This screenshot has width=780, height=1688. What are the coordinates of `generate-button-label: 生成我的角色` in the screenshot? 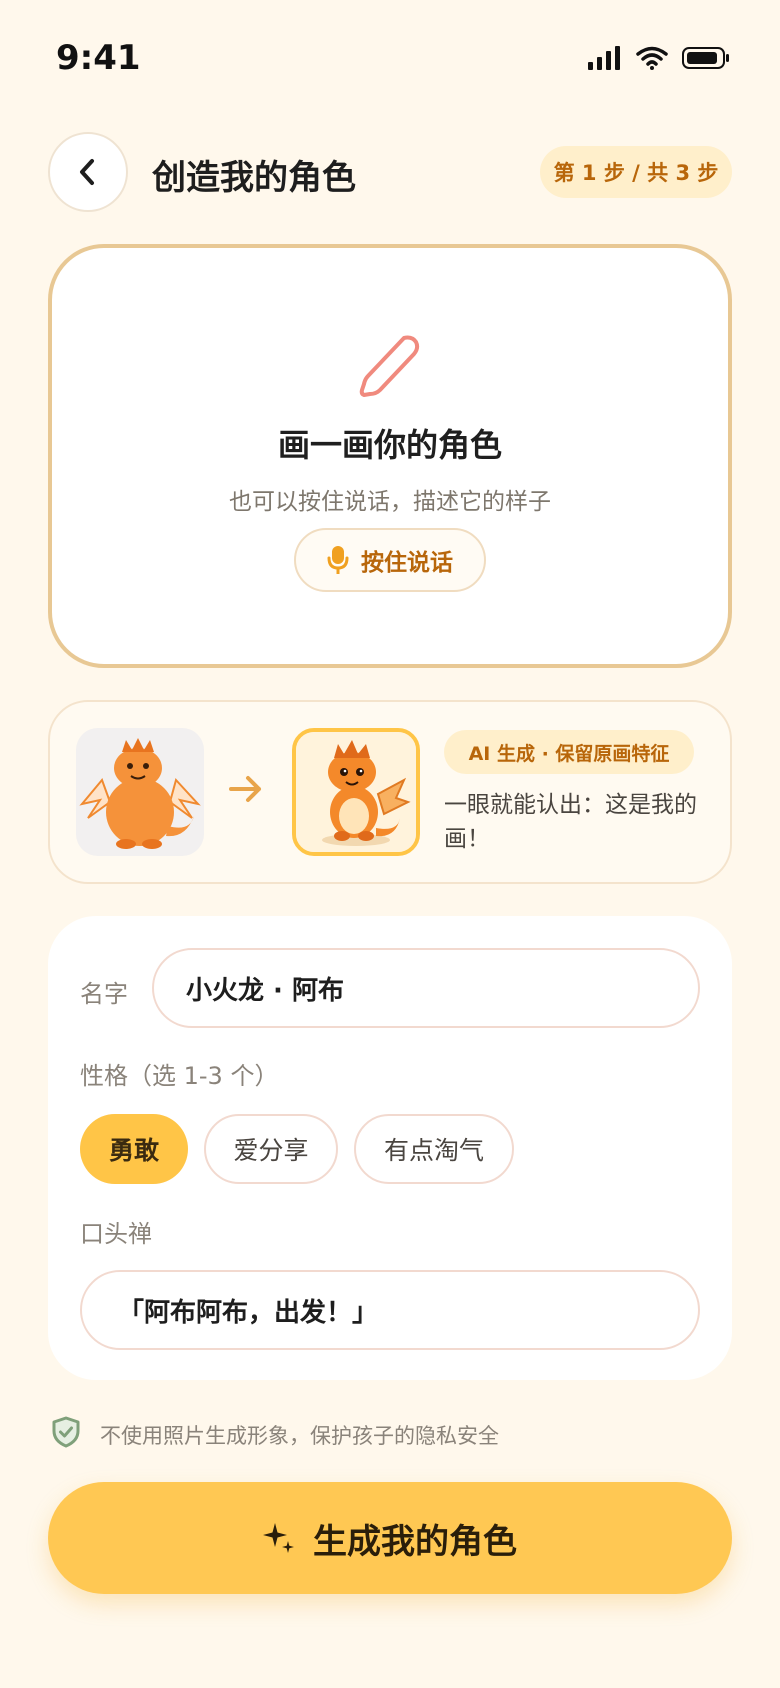 It's located at (415, 1541).